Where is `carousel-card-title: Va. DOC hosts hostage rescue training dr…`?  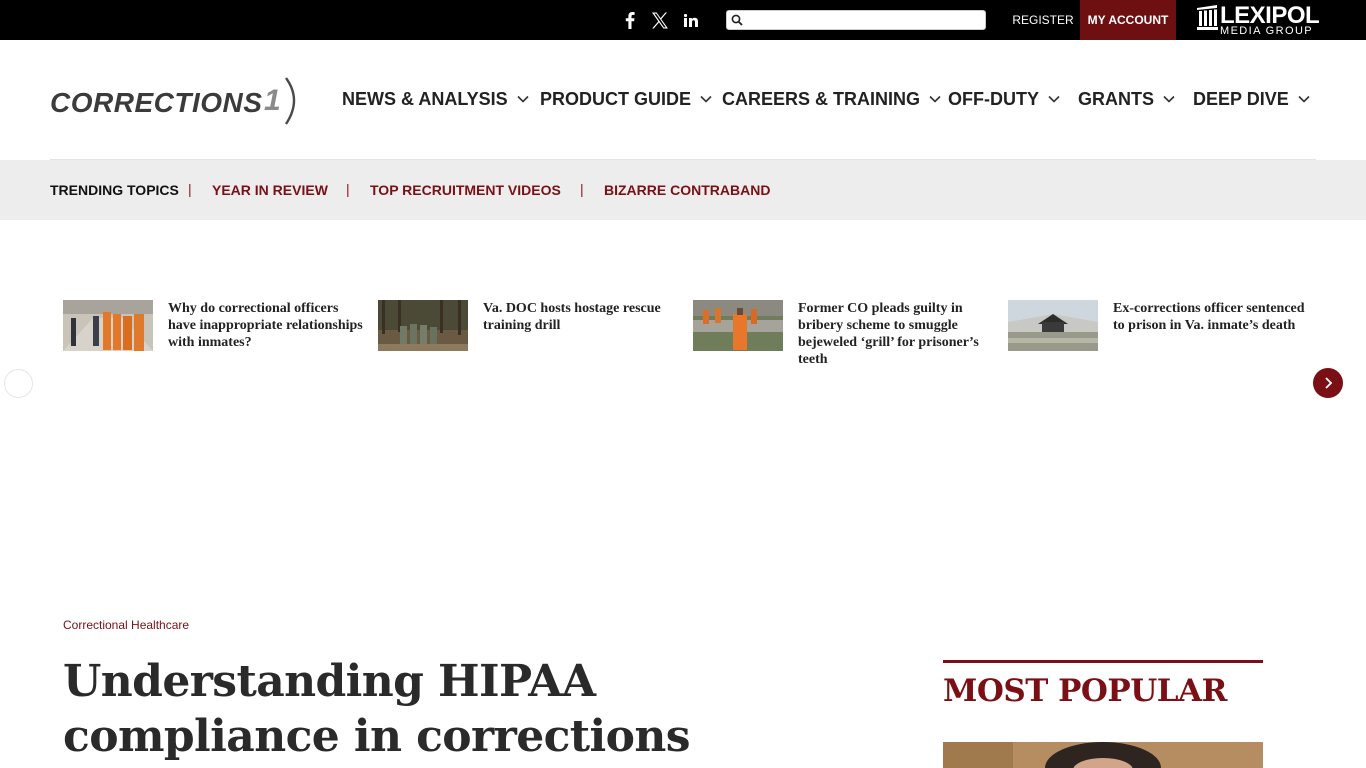 carousel-card-title: Va. DOC hosts hostage rescue training dr… is located at coordinates (572, 317).